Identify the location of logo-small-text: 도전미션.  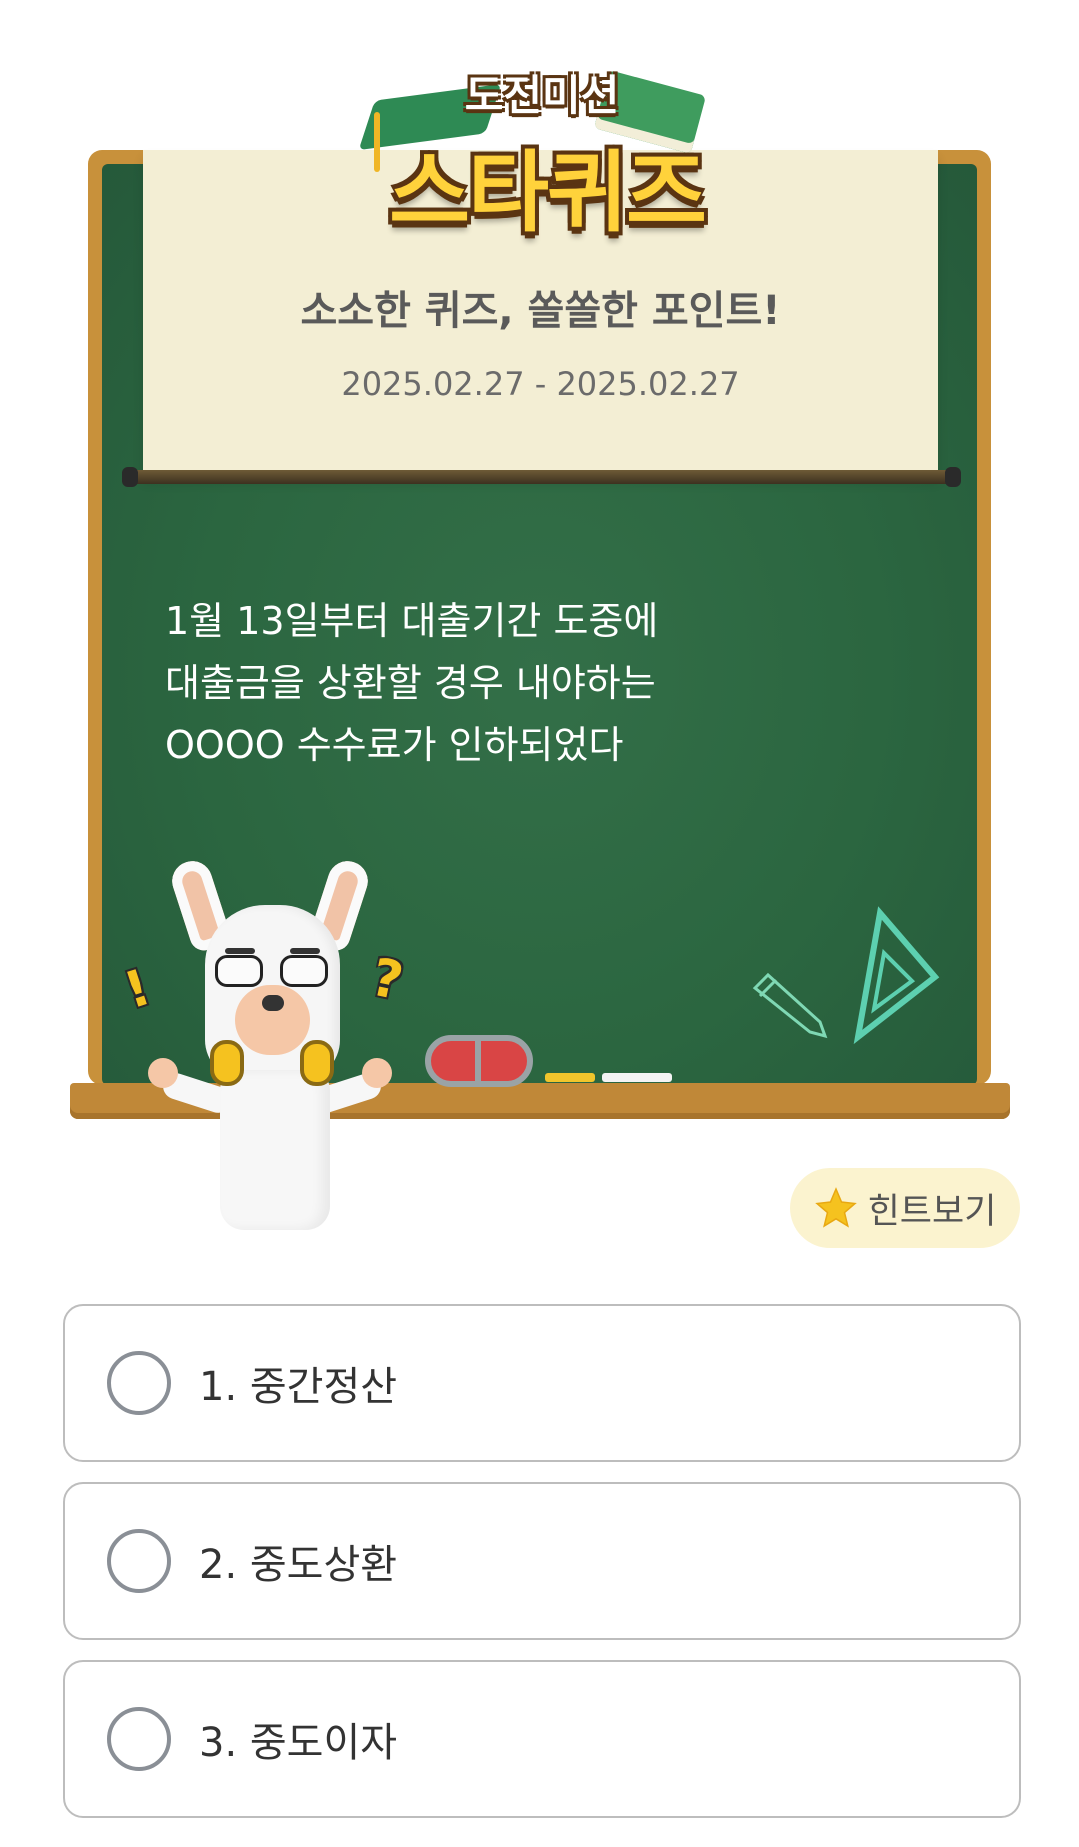
(542, 95).